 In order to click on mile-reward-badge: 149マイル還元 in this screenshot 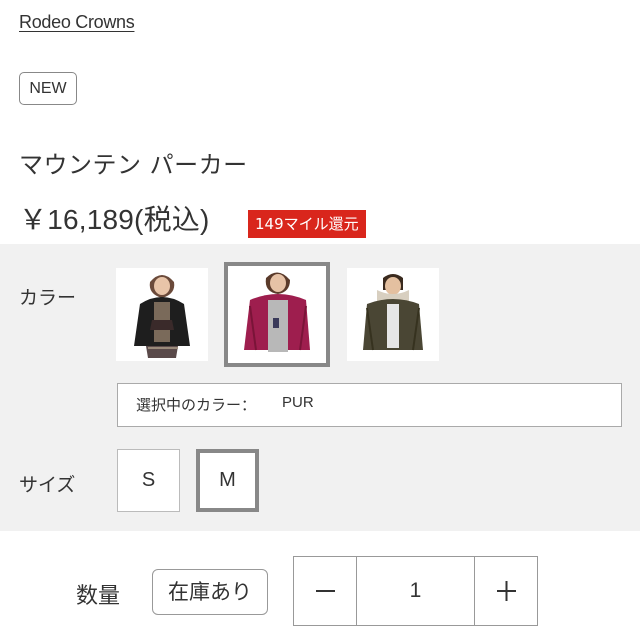, I will do `click(307, 224)`.